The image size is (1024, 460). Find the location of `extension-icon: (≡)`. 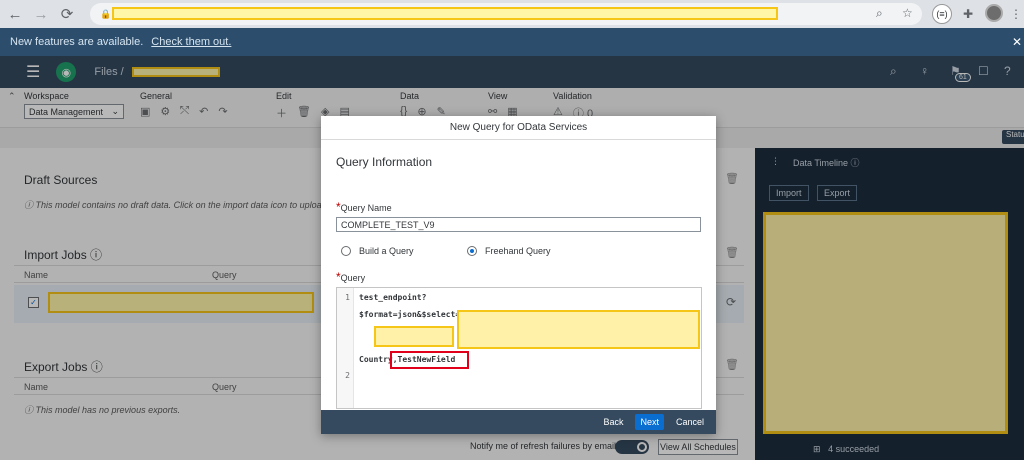

extension-icon: (≡) is located at coordinates (942, 14).